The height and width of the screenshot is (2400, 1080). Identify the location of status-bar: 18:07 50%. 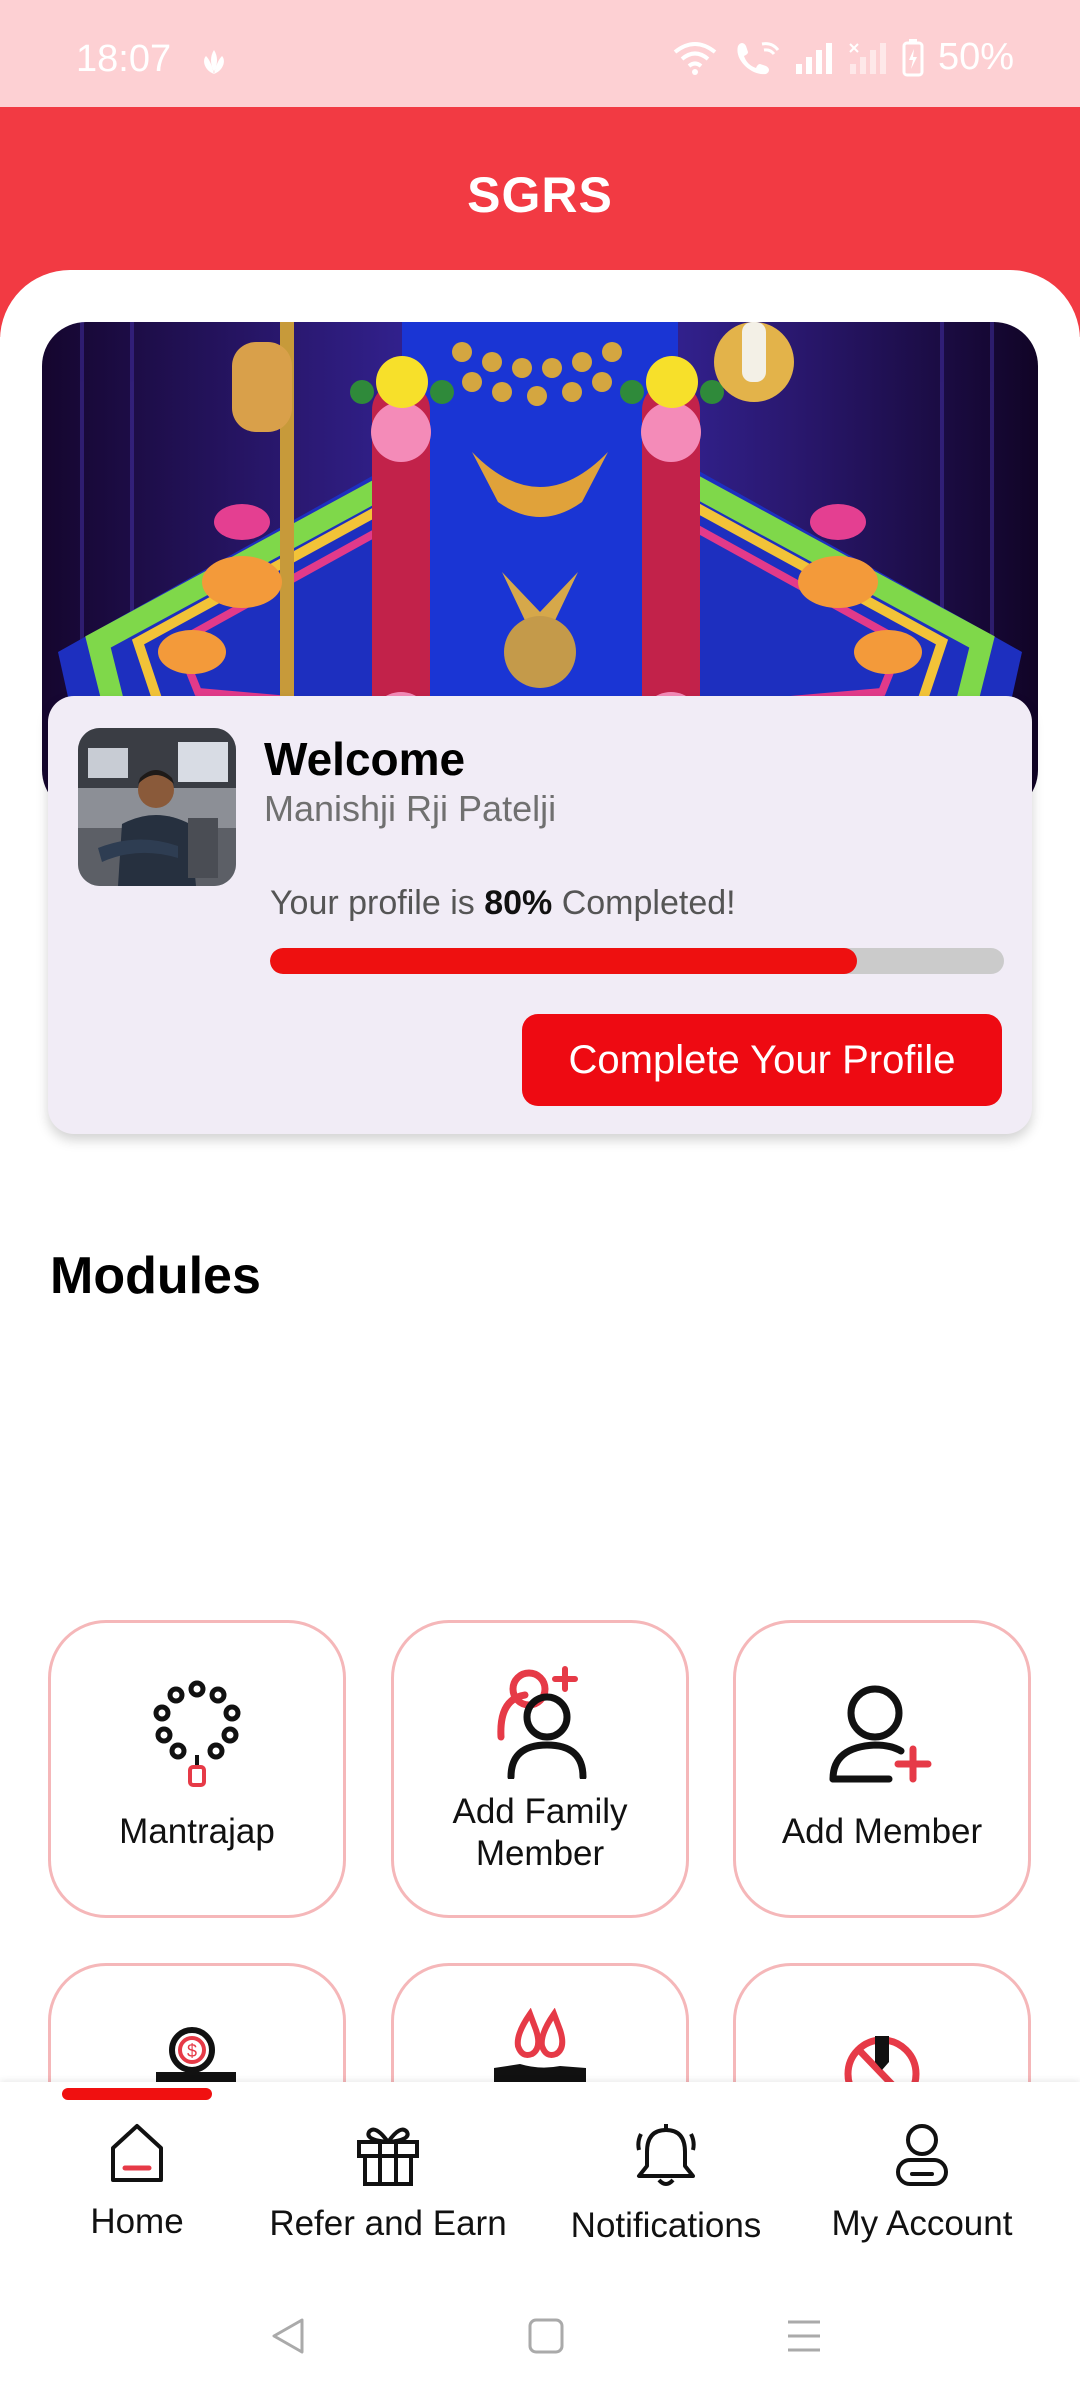
(540, 53).